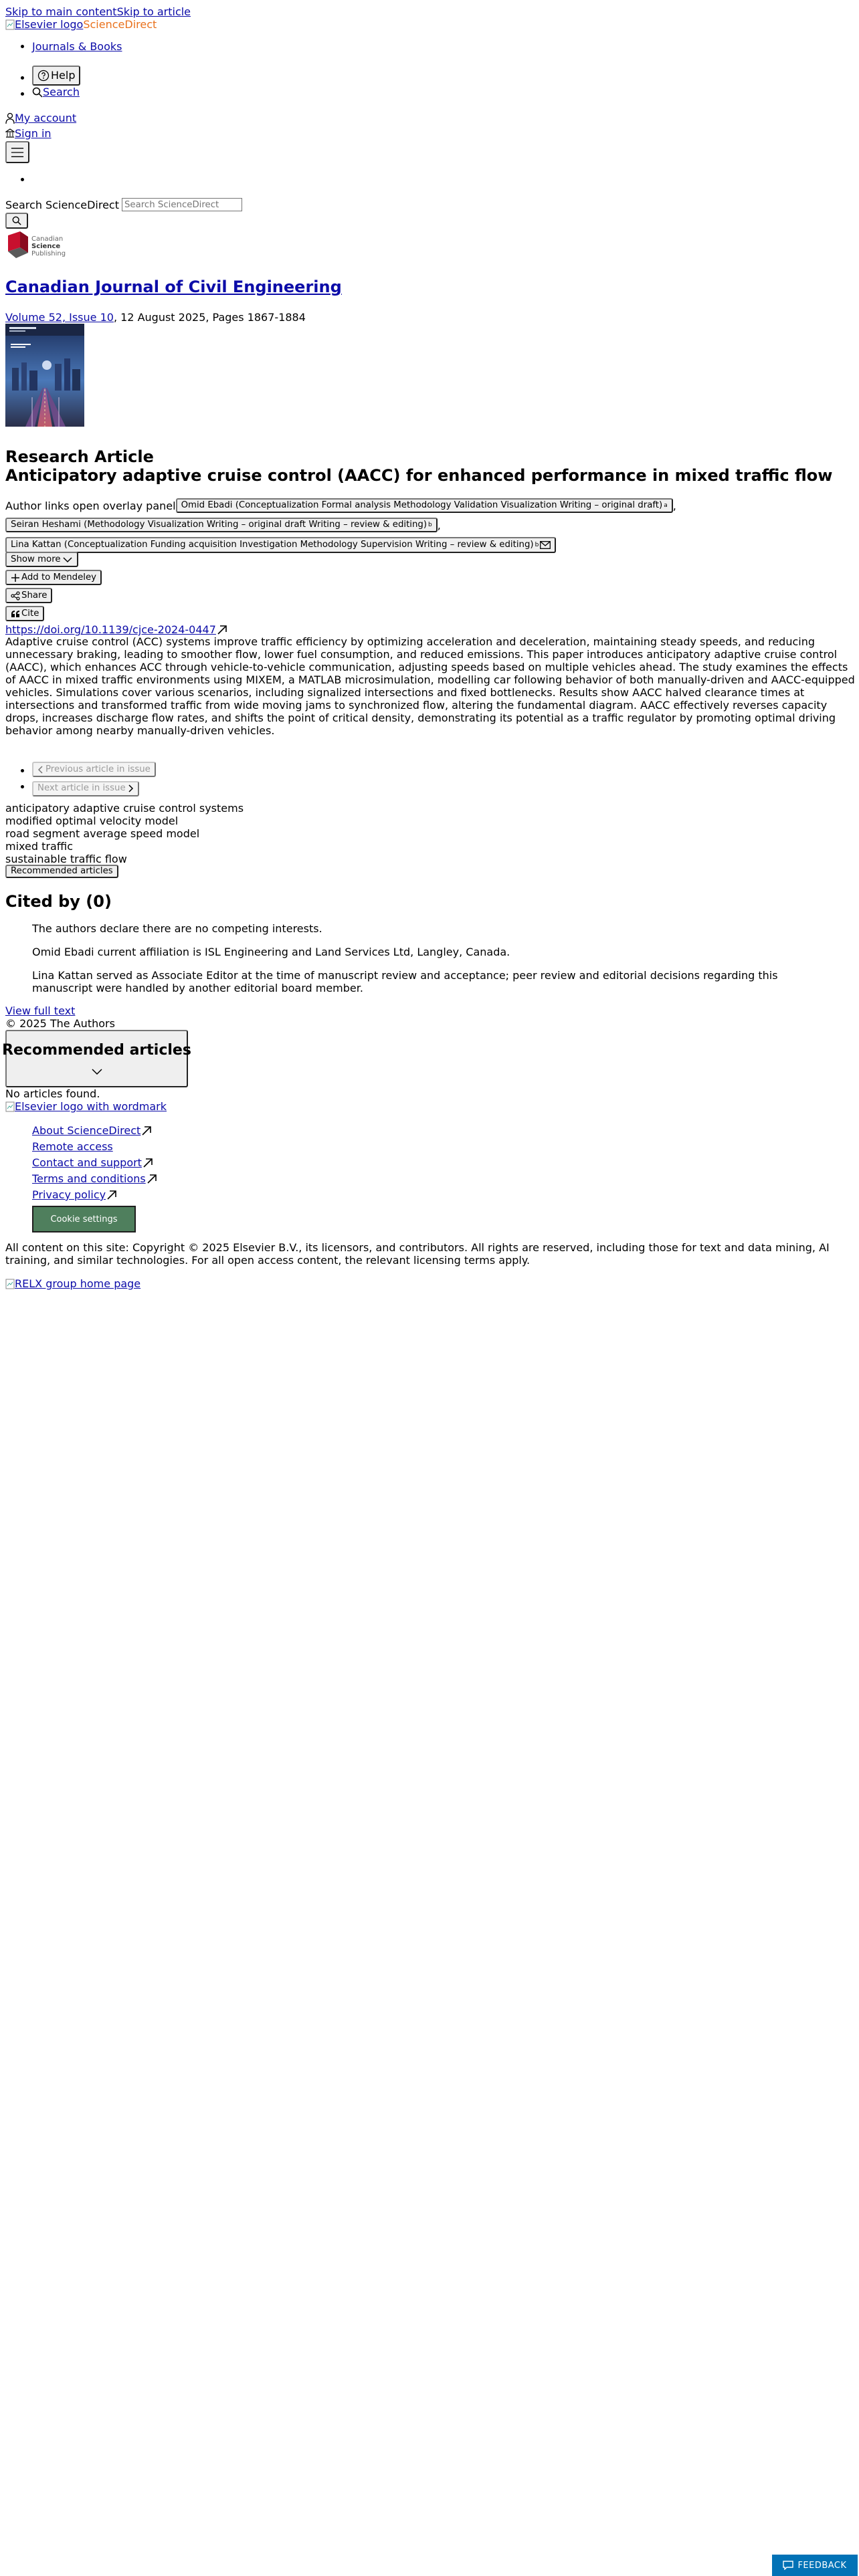 The image size is (859, 2576). I want to click on footer-link-item: Remote access, so click(95, 1148).